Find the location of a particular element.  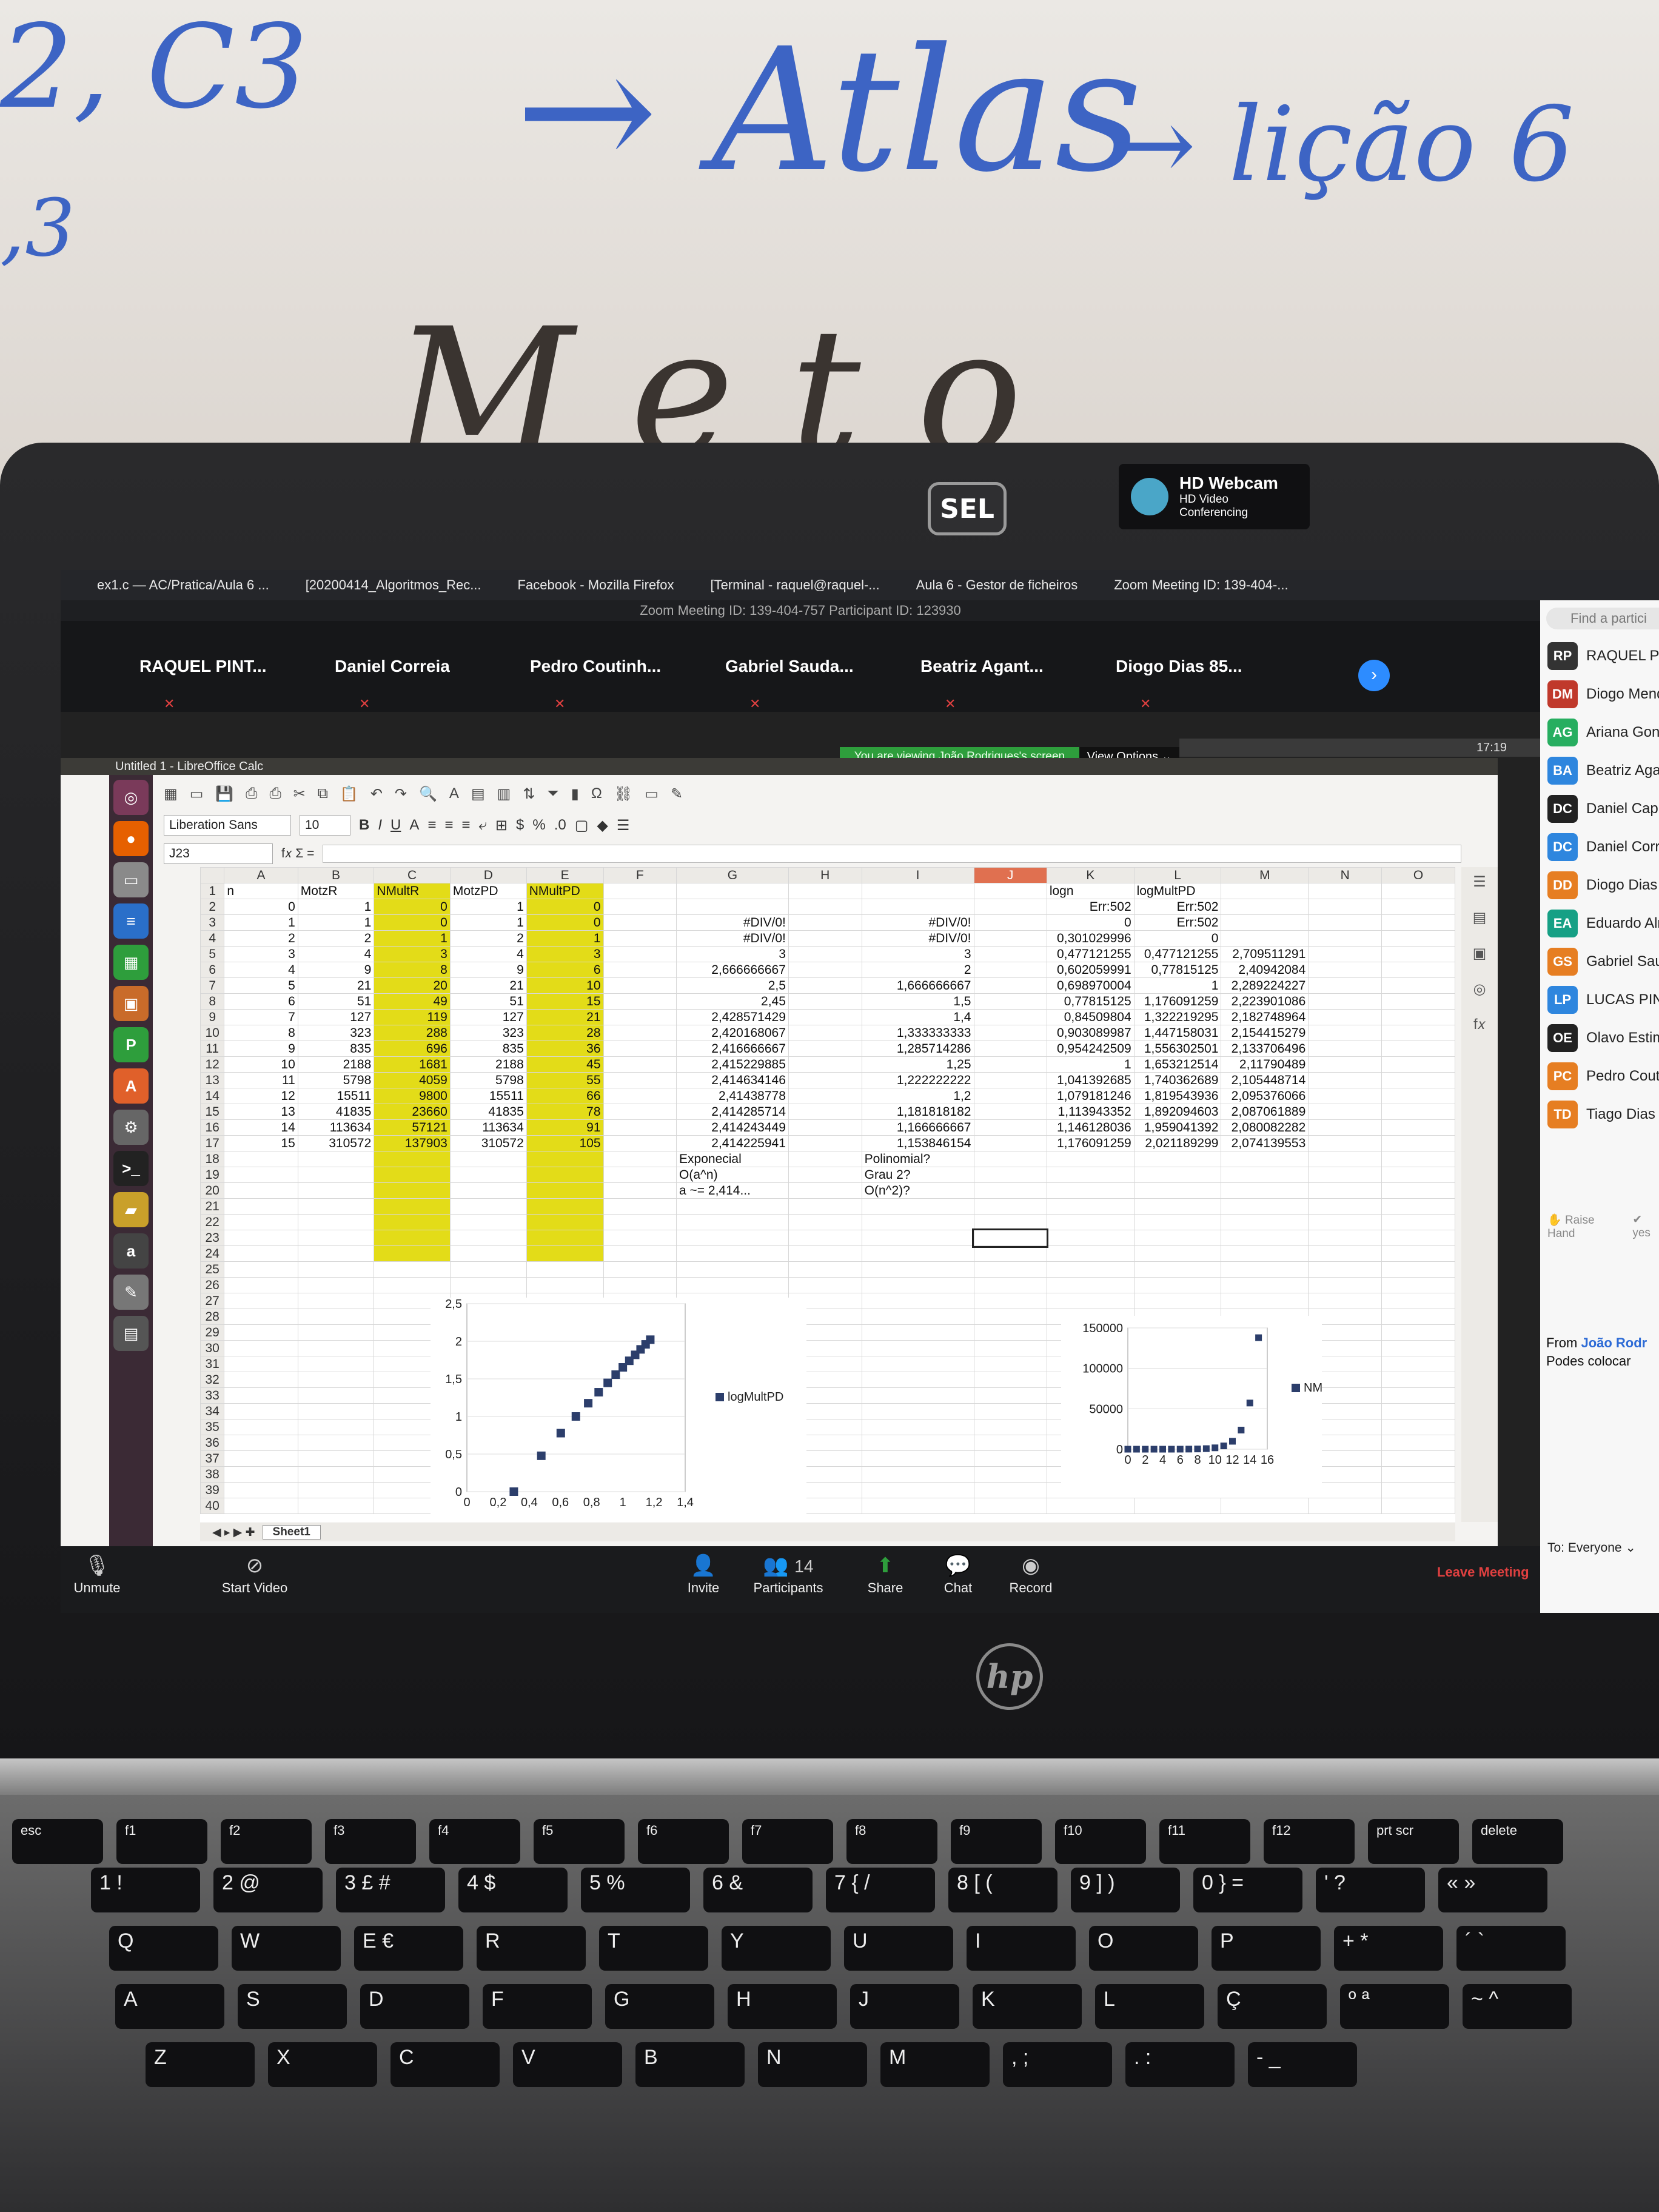

cell: 1 is located at coordinates (1090, 1064).